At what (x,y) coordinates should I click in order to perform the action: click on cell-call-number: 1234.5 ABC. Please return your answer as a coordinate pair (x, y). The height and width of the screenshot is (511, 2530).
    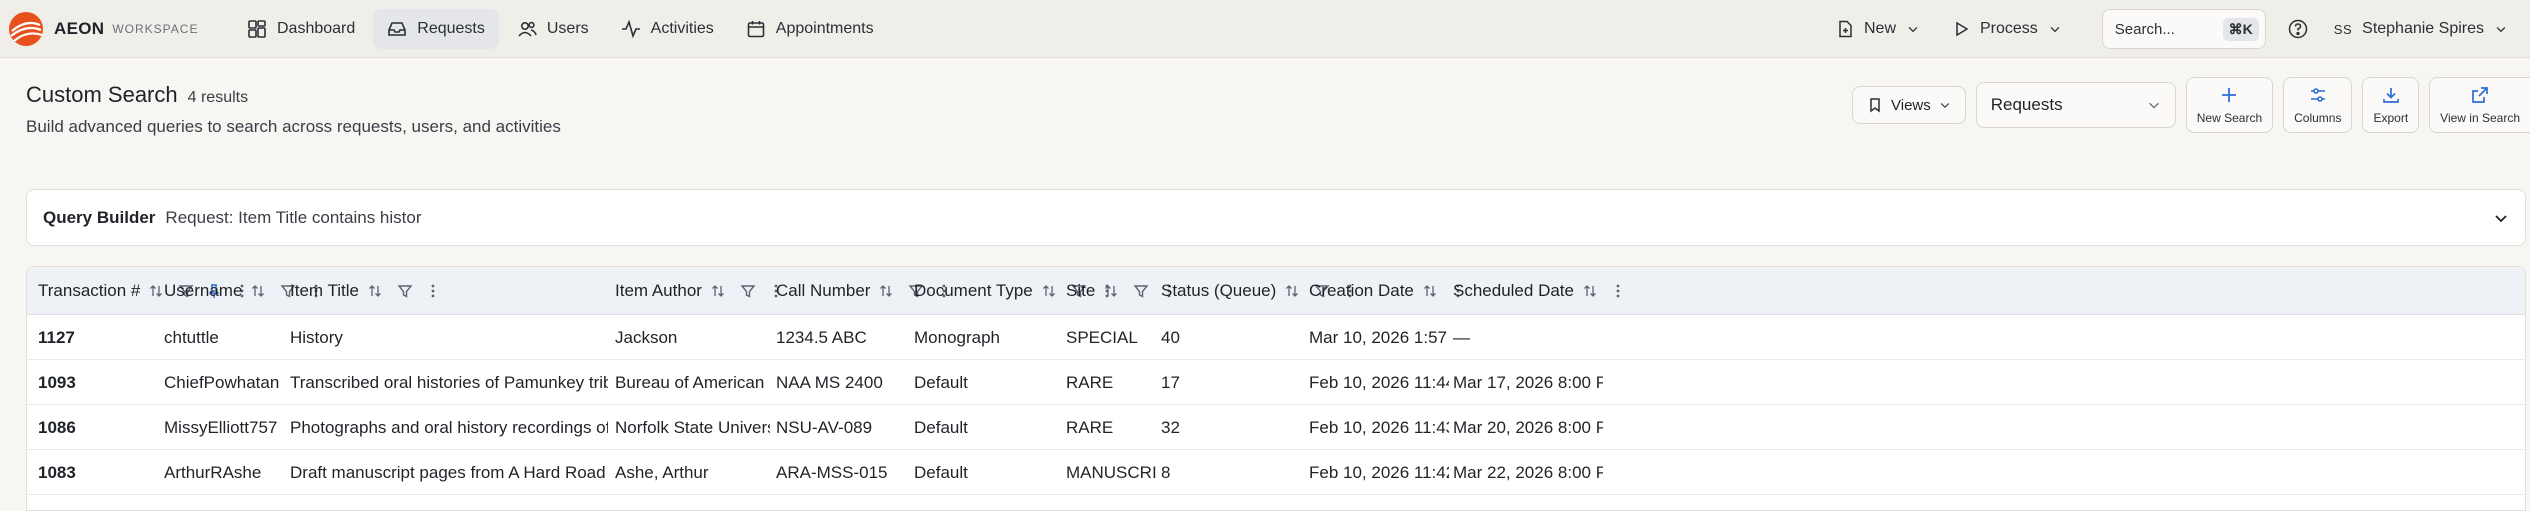
    Looking at the image, I should click on (821, 337).